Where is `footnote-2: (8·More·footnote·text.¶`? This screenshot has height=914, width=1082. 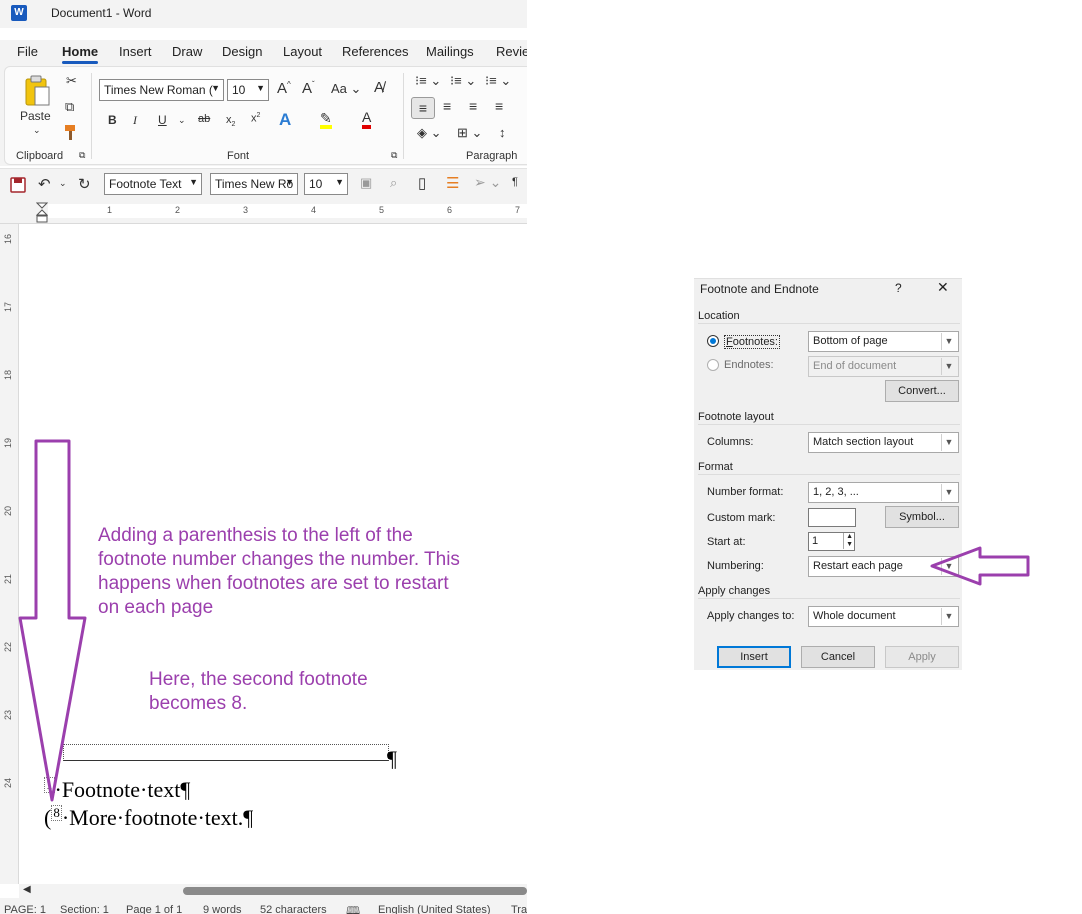 footnote-2: (8·More·footnote·text.¶ is located at coordinates (148, 818).